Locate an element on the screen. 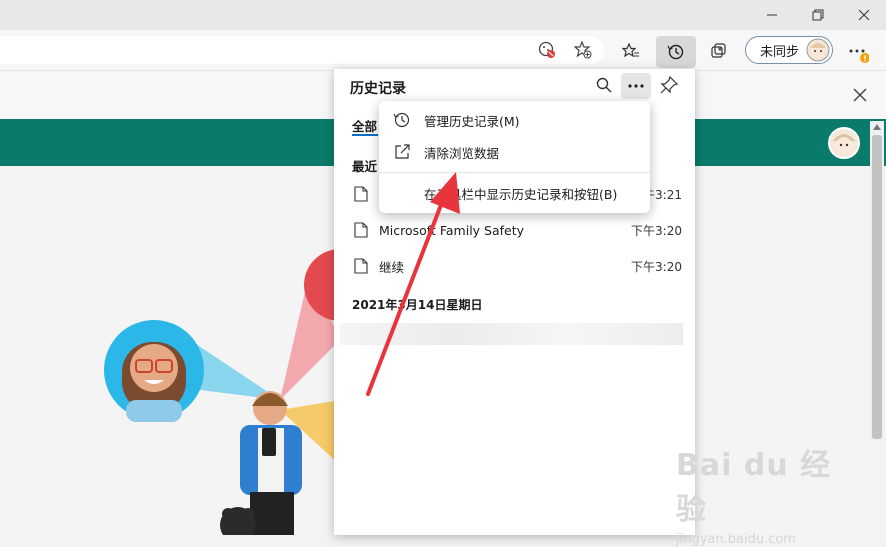 This screenshot has height=547, width=886. collections-icon is located at coordinates (719, 51).